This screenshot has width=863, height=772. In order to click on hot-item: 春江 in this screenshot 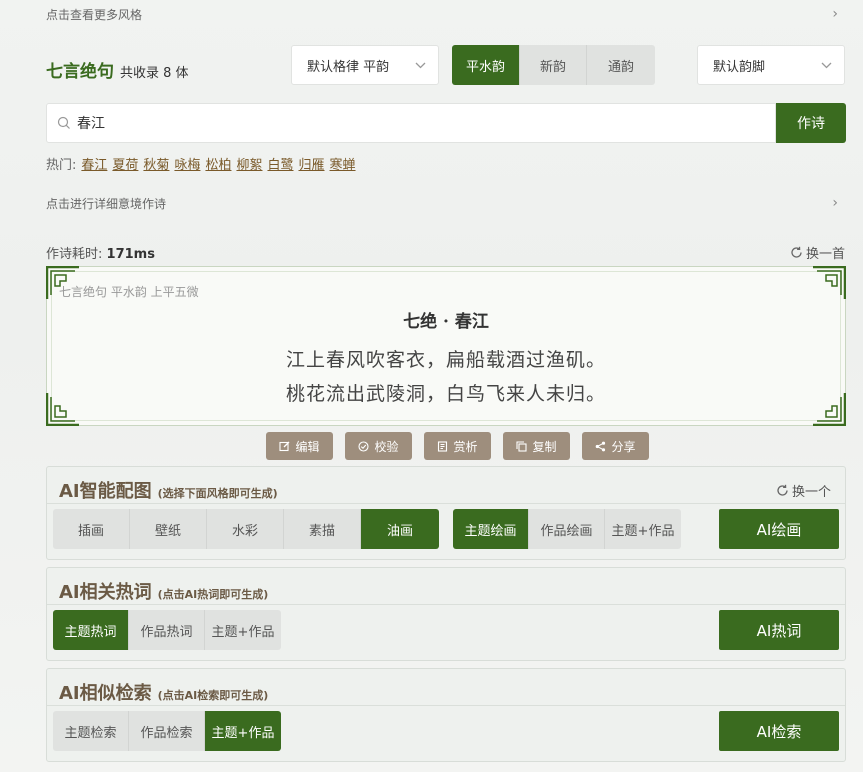, I will do `click(94, 163)`.